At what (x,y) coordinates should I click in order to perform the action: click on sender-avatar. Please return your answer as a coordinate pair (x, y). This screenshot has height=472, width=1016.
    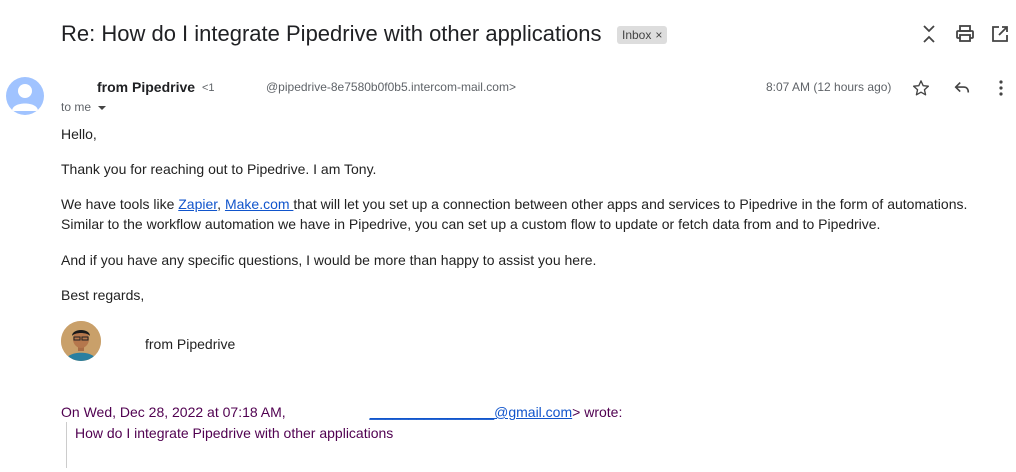
    Looking at the image, I should click on (25, 96).